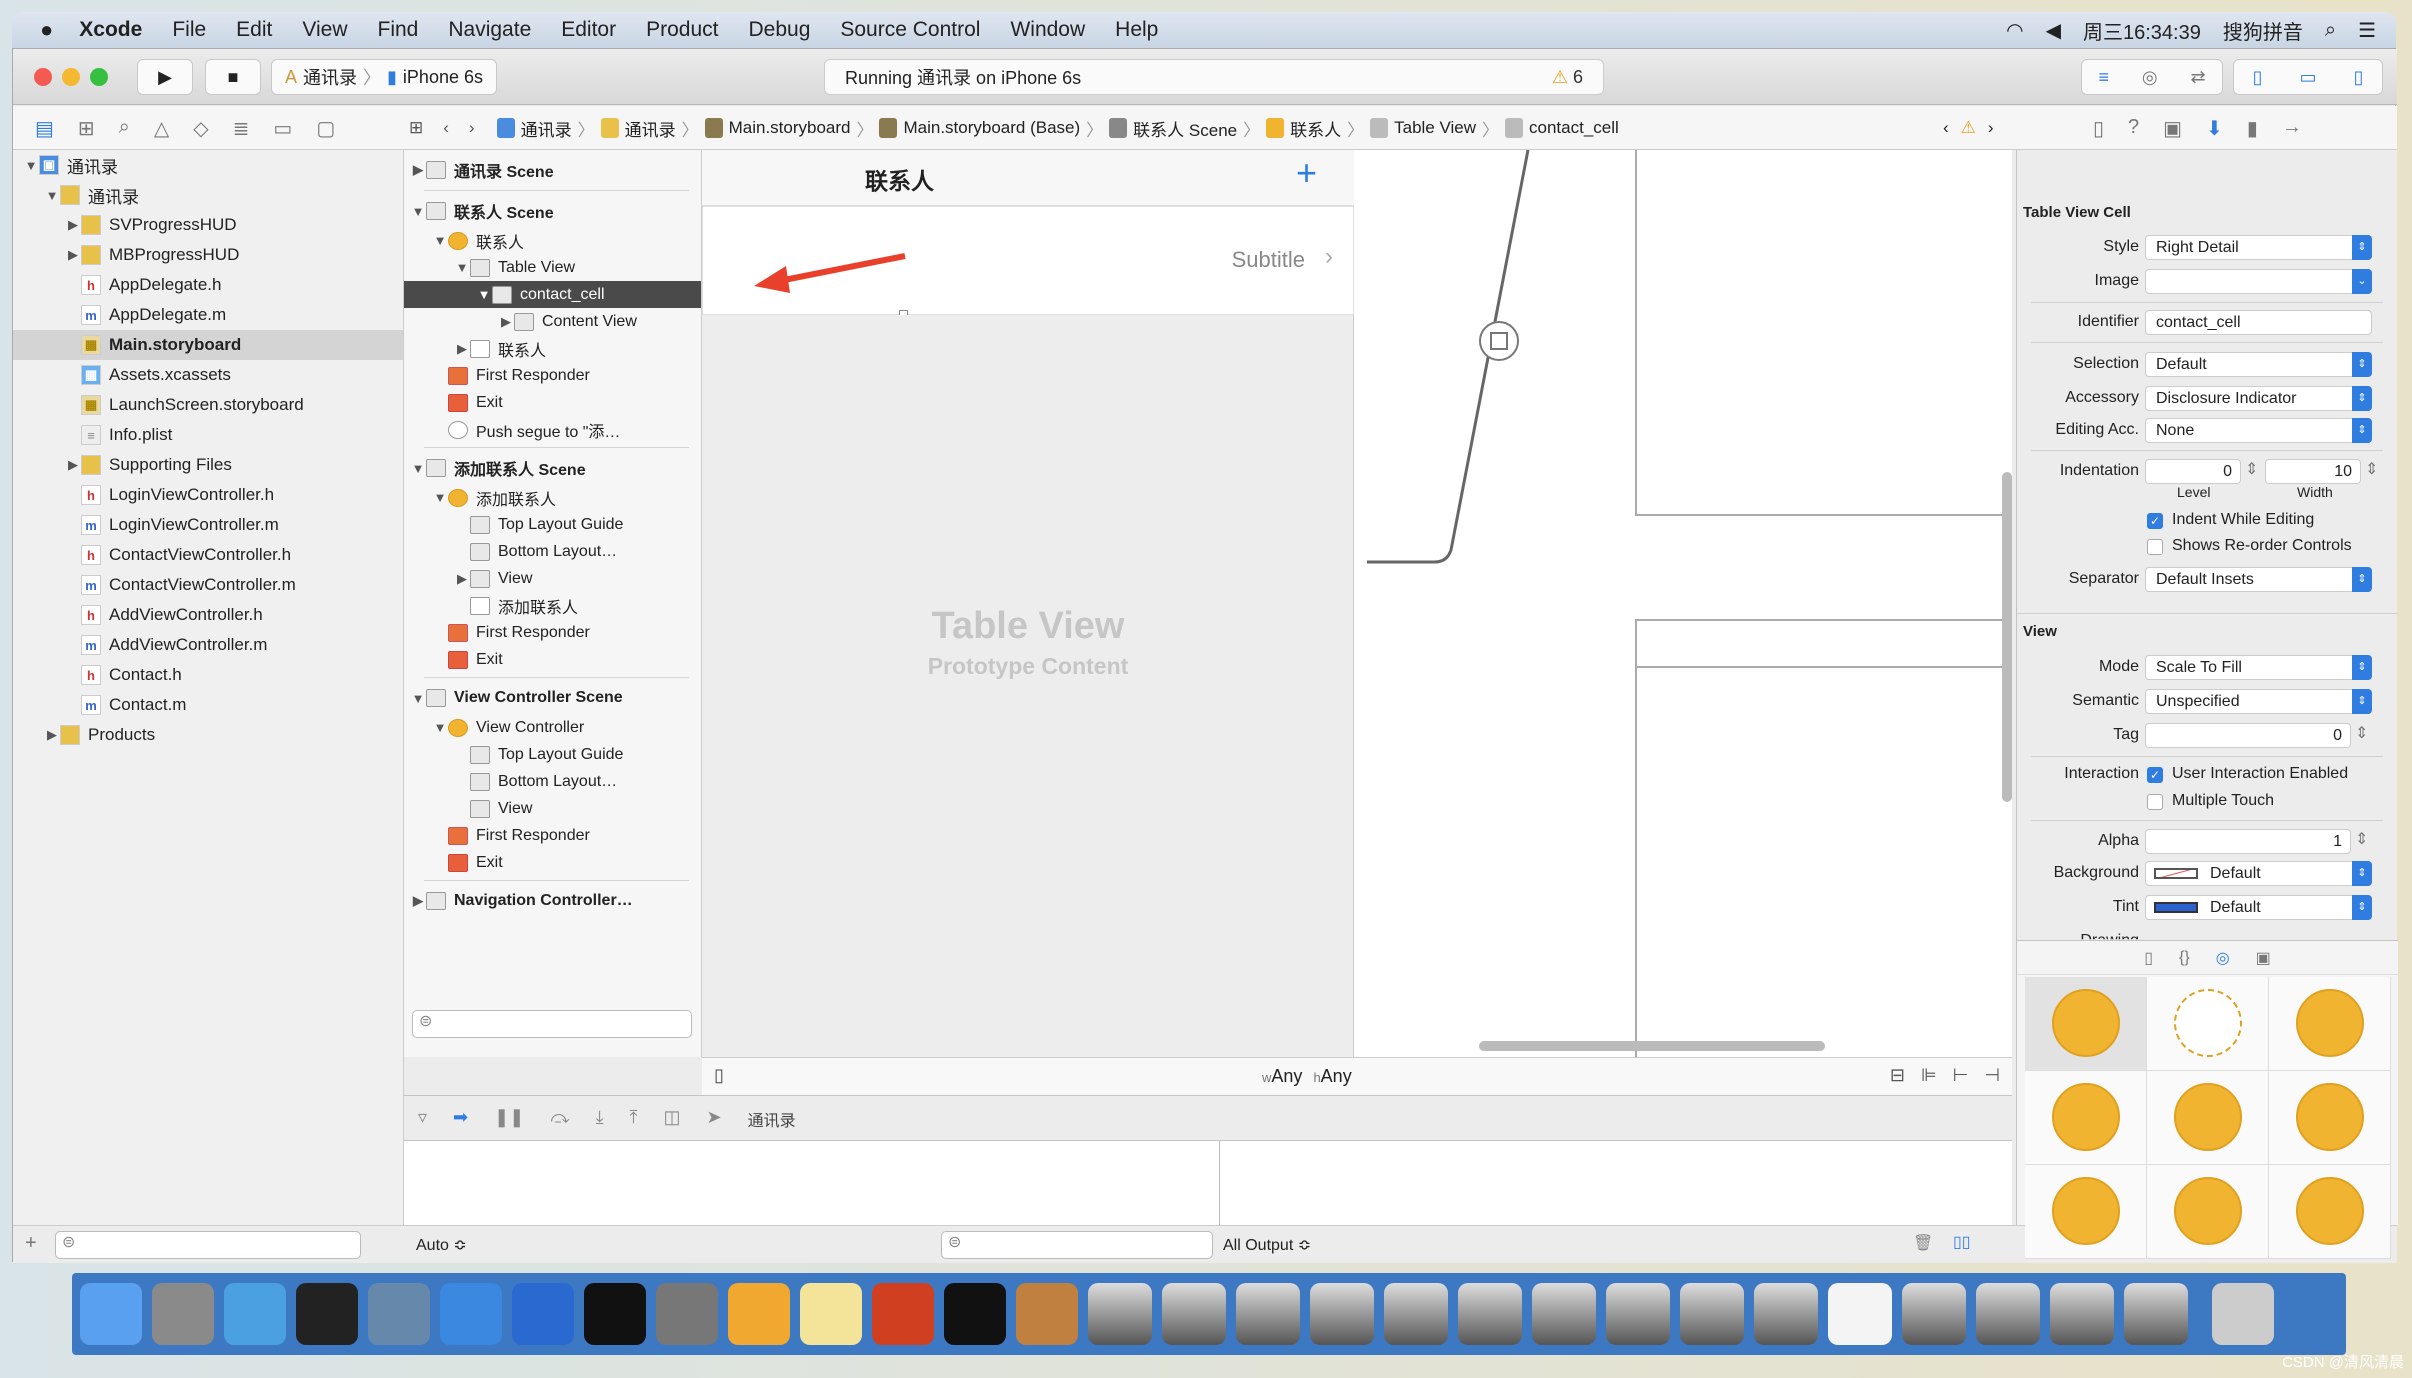 This screenshot has height=1378, width=2412. Describe the element at coordinates (44, 128) in the screenshot. I see `project-navigator-icon: ▤` at that location.